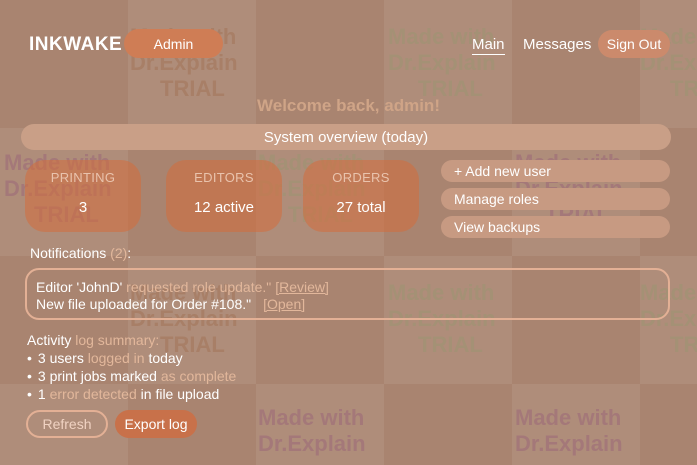 This screenshot has height=465, width=697. I want to click on role-badge: Admin, so click(173, 43).